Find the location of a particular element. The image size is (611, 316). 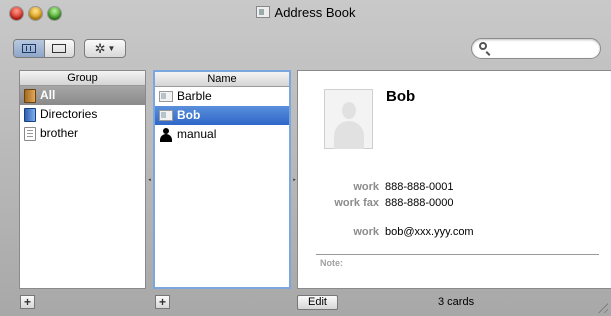

contact-row-manual: manual is located at coordinates (222, 134).